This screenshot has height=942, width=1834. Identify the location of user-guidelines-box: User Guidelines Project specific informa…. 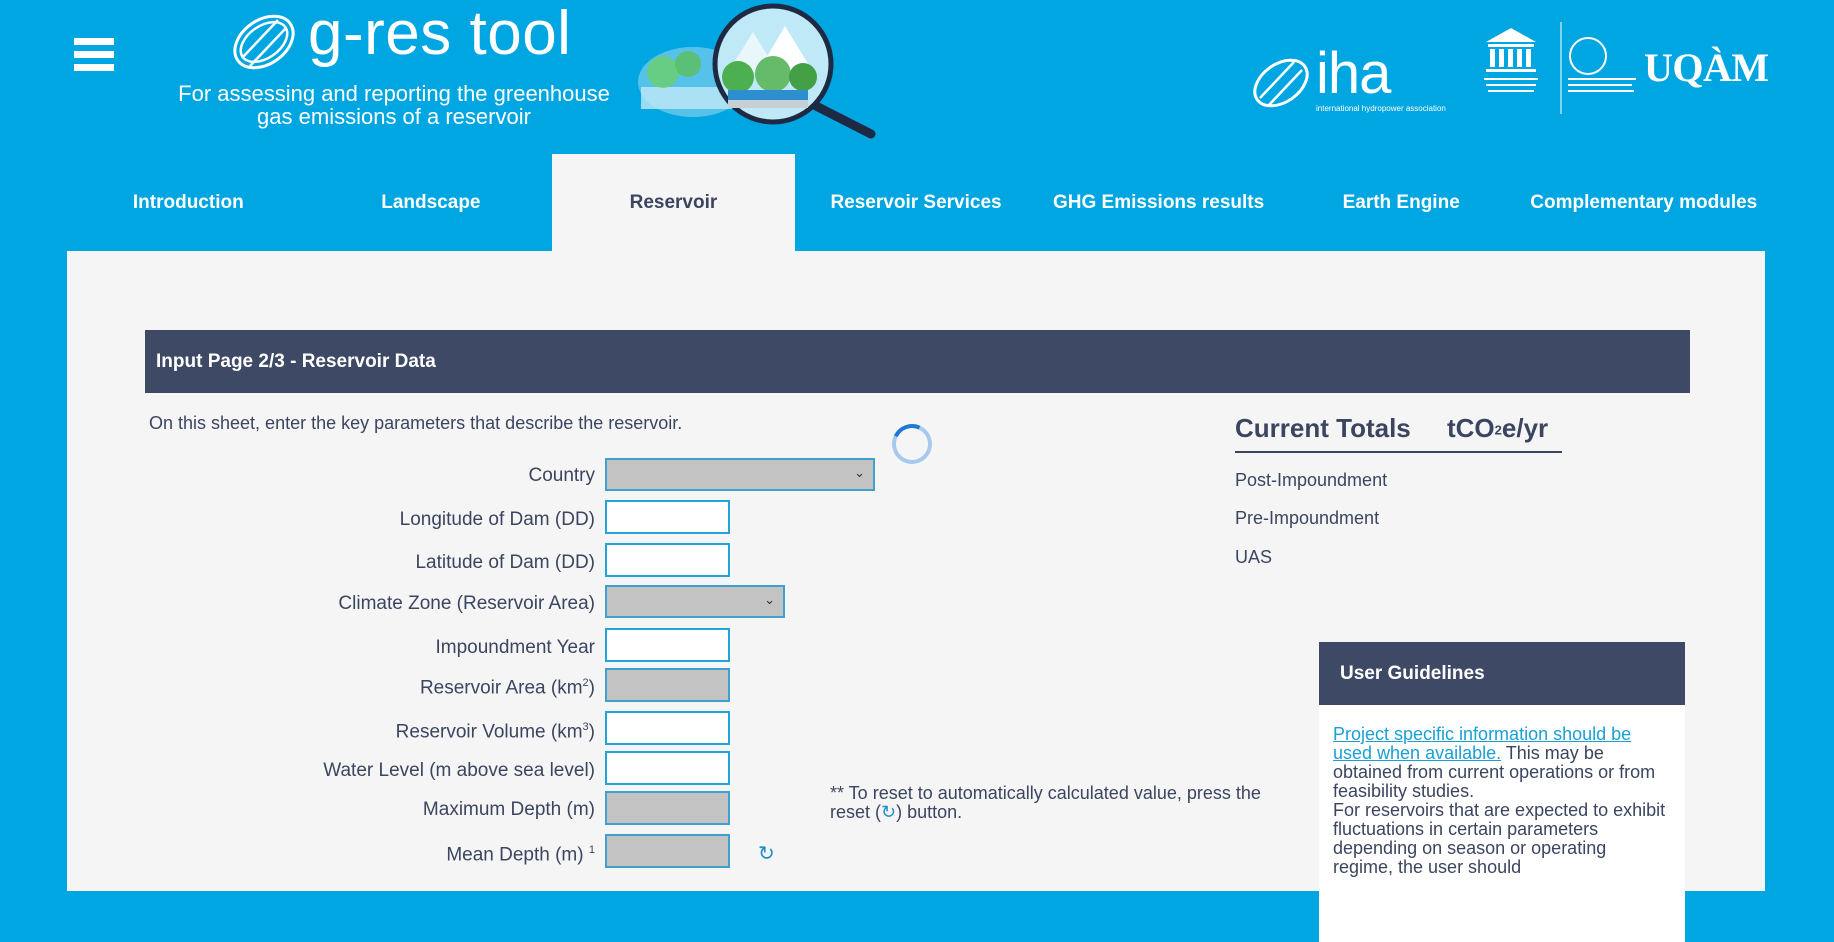
(1502, 792).